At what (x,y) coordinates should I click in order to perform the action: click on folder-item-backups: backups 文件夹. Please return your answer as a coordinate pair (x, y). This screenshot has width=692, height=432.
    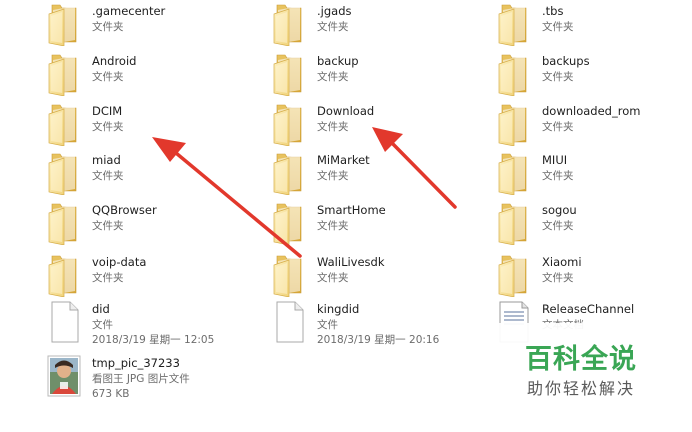
    Looking at the image, I should click on (594, 76).